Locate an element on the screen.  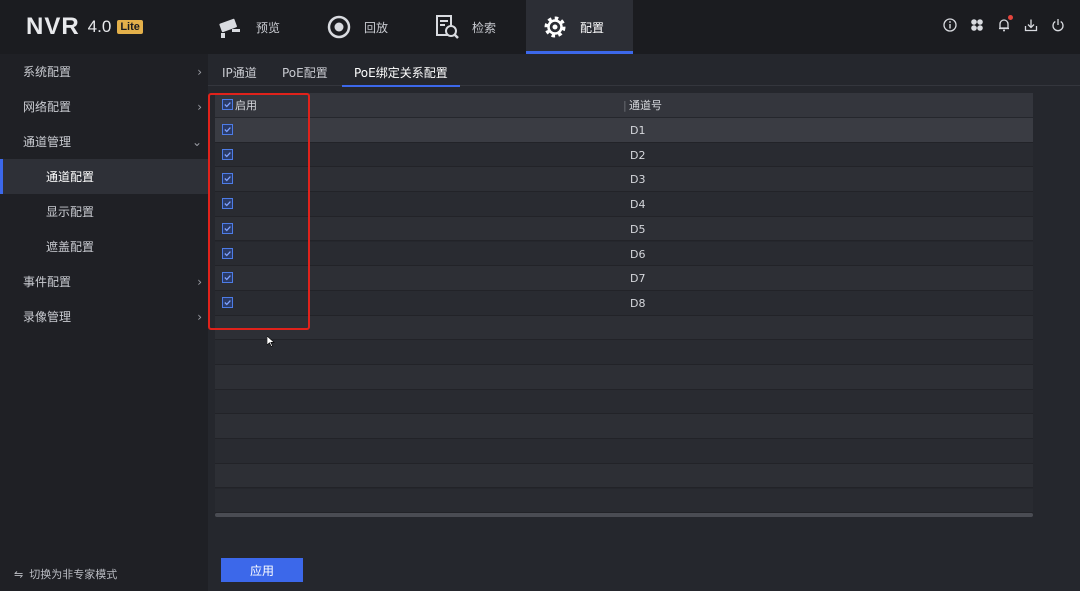
chevron-down-icon: ⌄ is located at coordinates (196, 141).